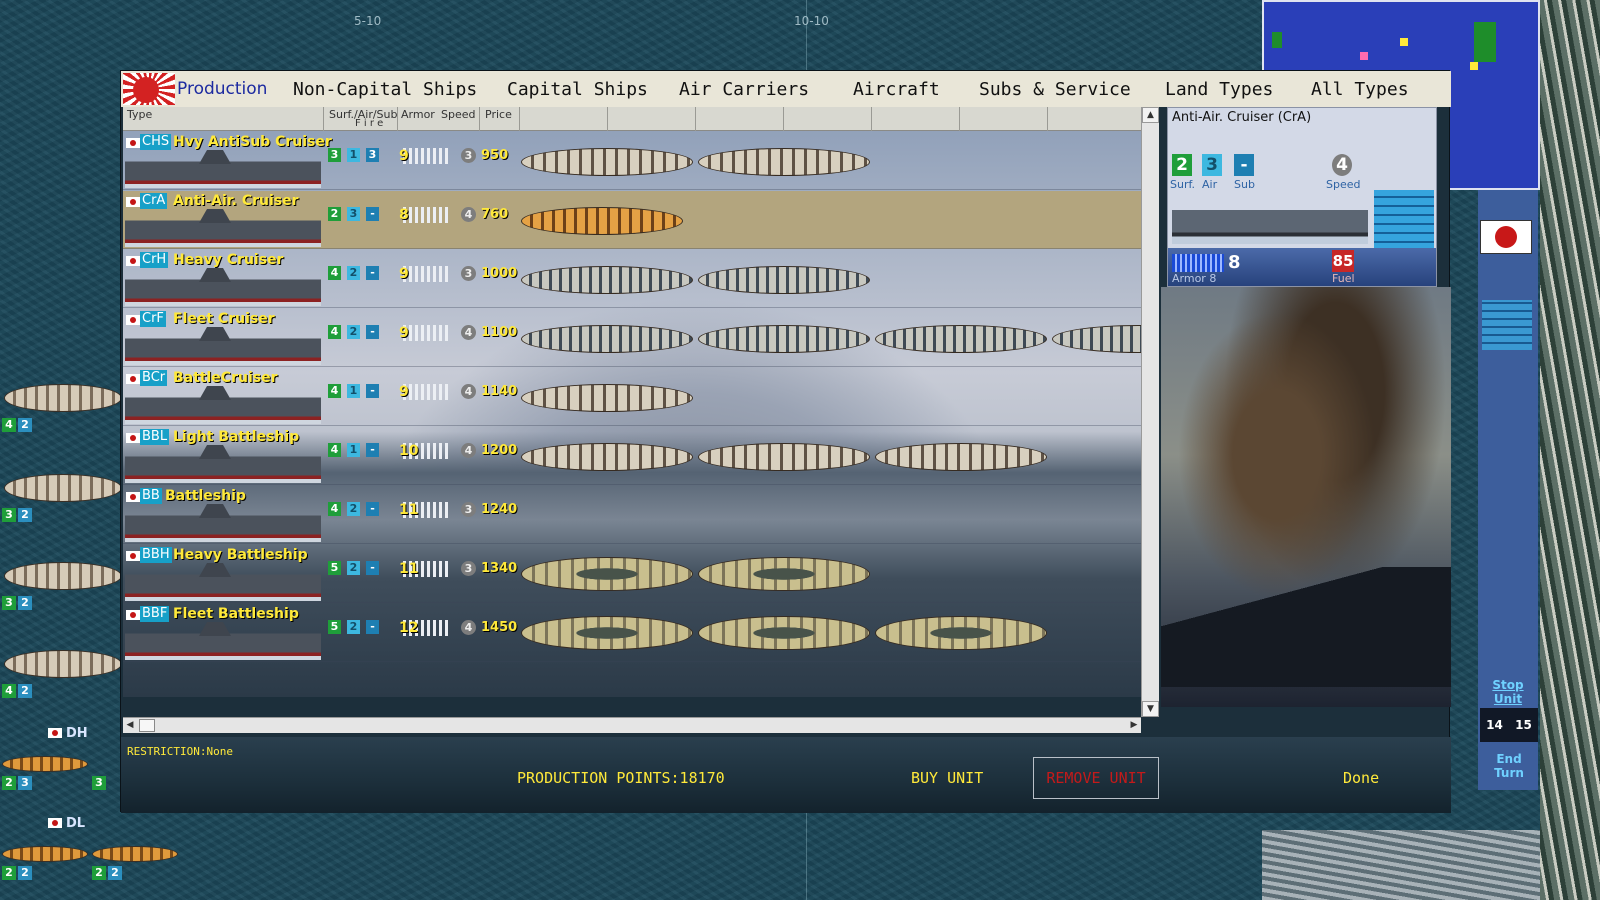  Describe the element at coordinates (147, 725) in the screenshot. I see `scroll-thumb` at that location.